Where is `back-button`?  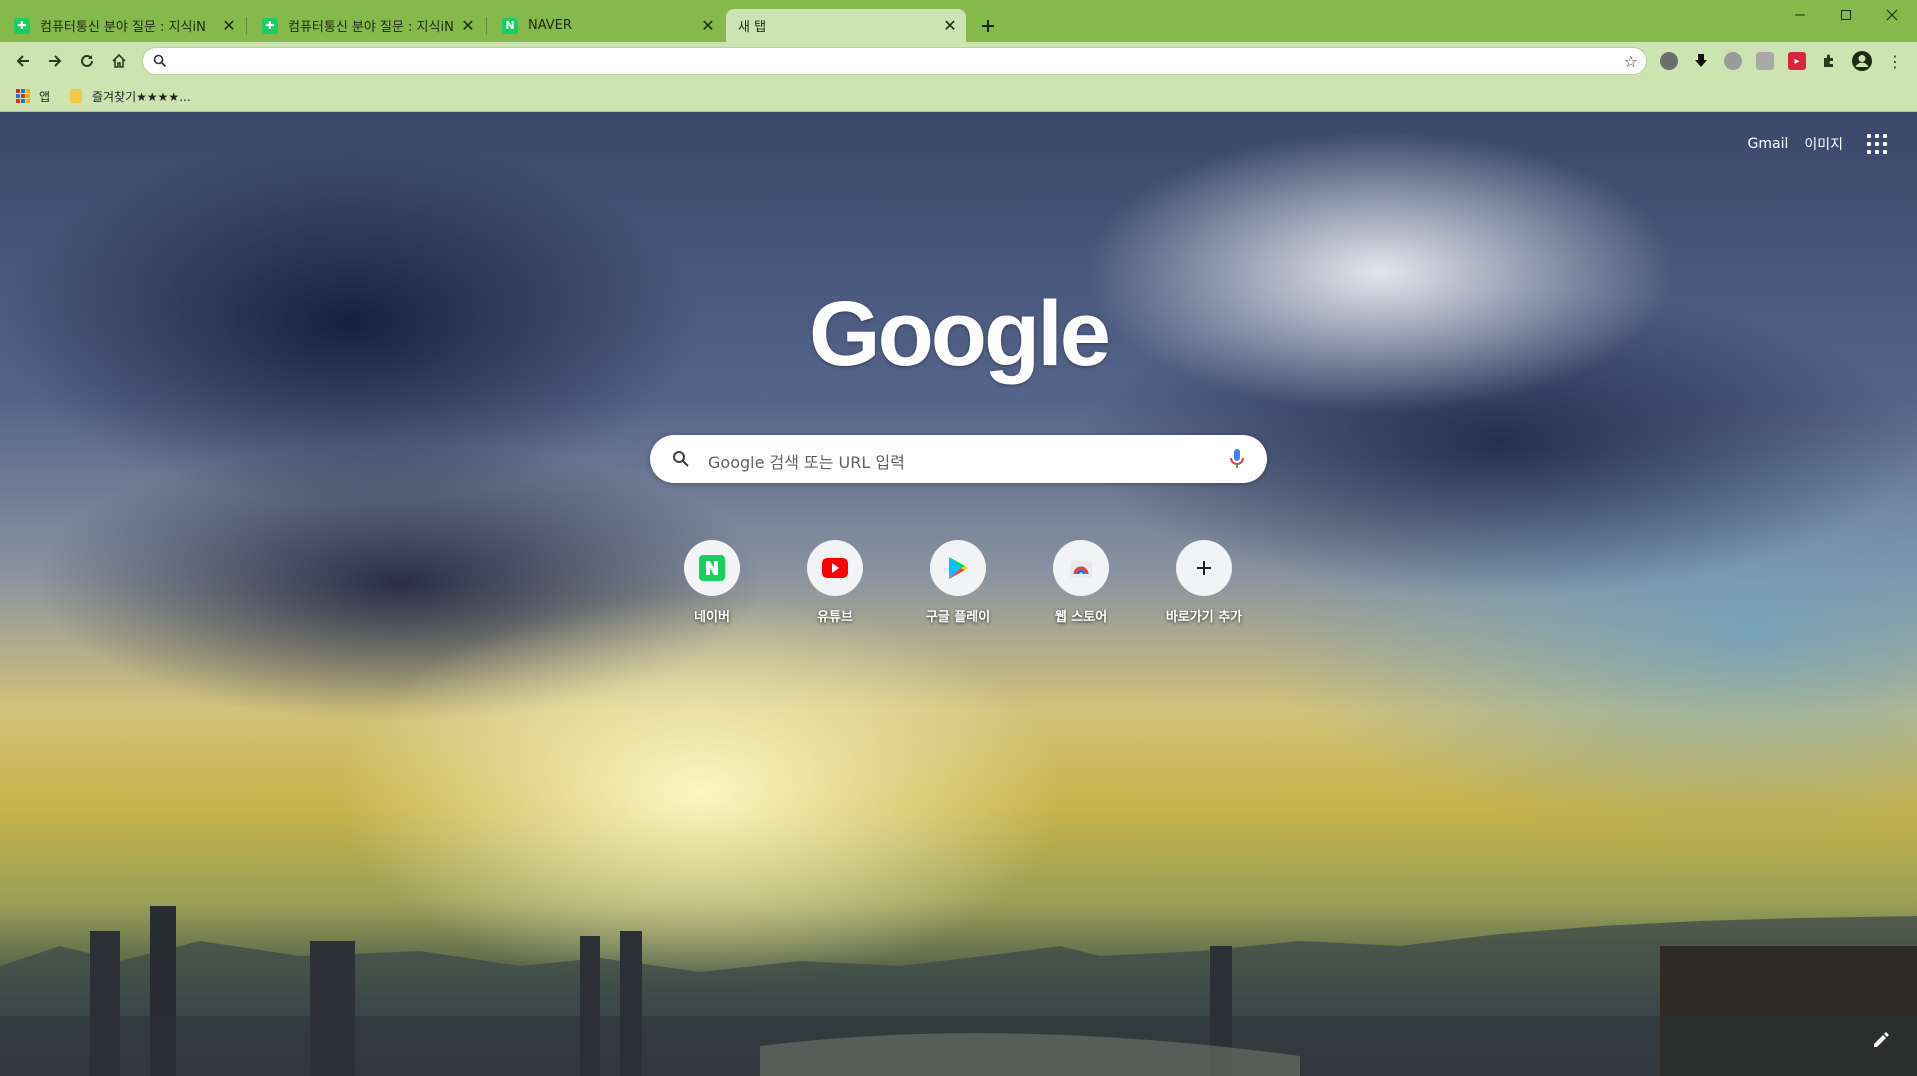 back-button is located at coordinates (23, 61).